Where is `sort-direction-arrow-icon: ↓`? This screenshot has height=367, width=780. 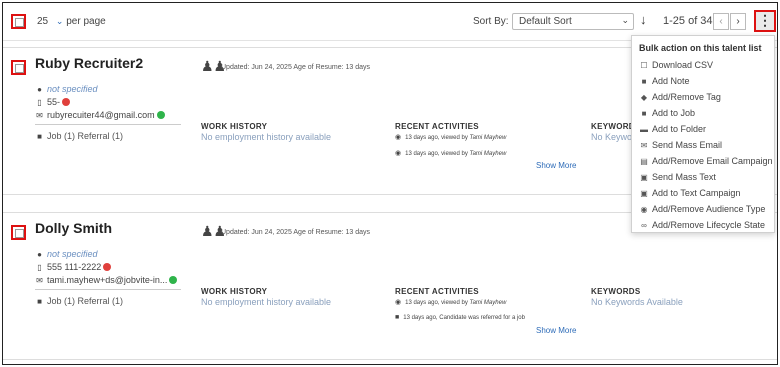
sort-direction-arrow-icon: ↓ is located at coordinates (643, 19).